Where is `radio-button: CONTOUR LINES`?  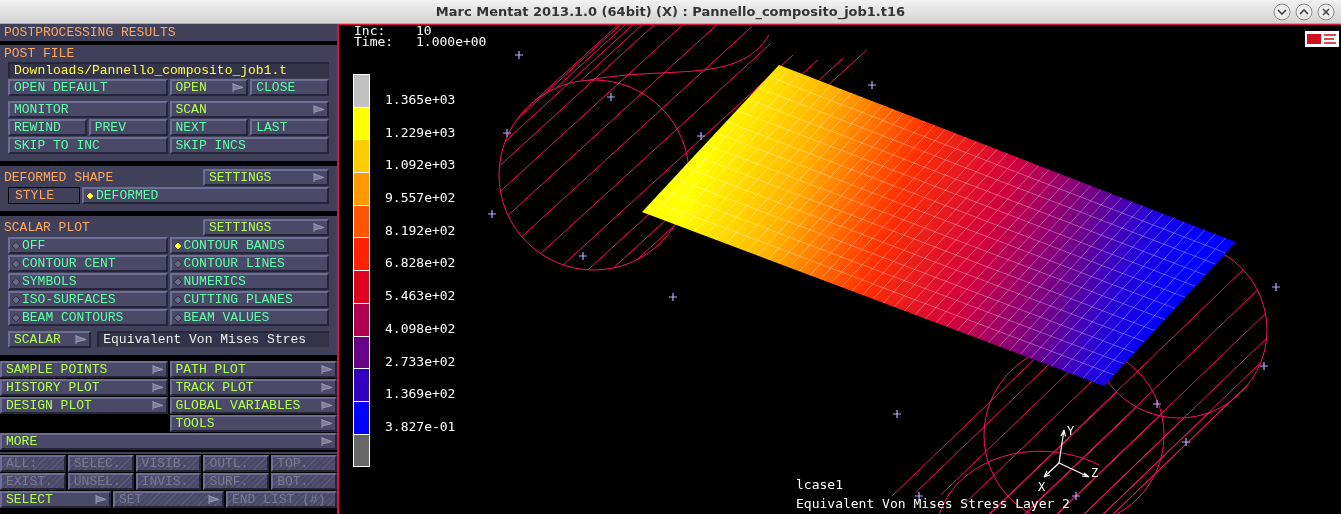
radio-button: CONTOUR LINES is located at coordinates (249, 263).